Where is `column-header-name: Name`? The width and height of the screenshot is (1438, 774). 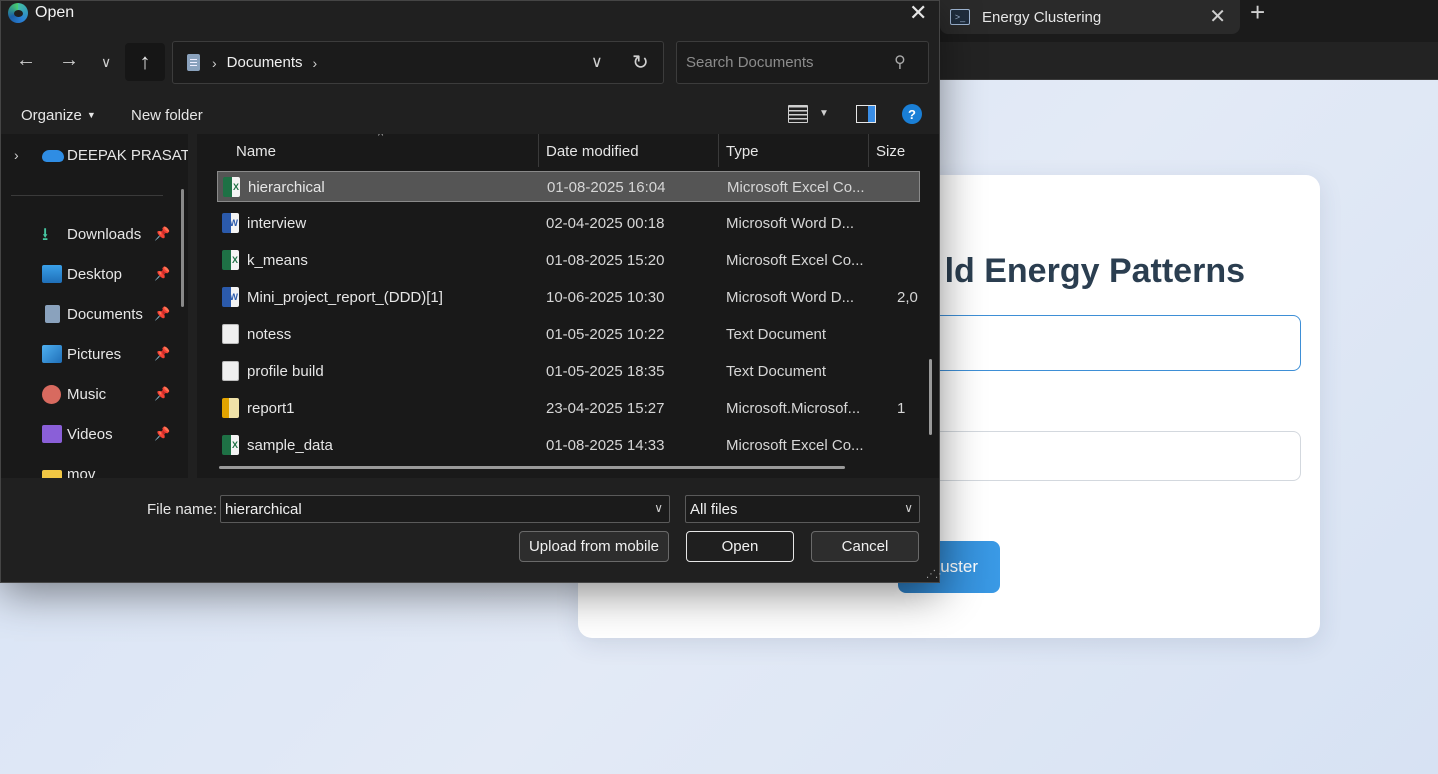 column-header-name: Name is located at coordinates (256, 151).